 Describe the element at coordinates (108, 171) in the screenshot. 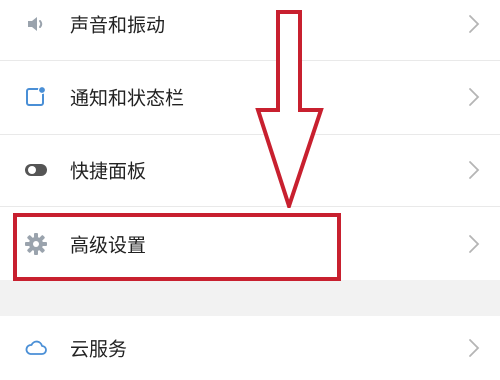

I see `settings-item-label: 快捷面板` at that location.